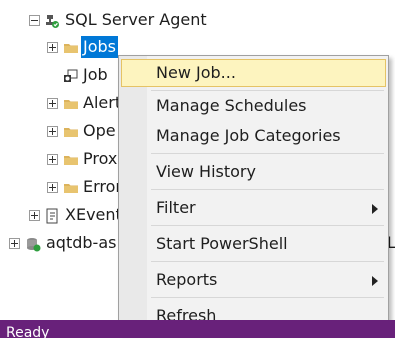 Image resolution: width=395 pixels, height=341 pixels. What do you see at coordinates (253, 208) in the screenshot?
I see `menu-item-filter: Filter` at bounding box center [253, 208].